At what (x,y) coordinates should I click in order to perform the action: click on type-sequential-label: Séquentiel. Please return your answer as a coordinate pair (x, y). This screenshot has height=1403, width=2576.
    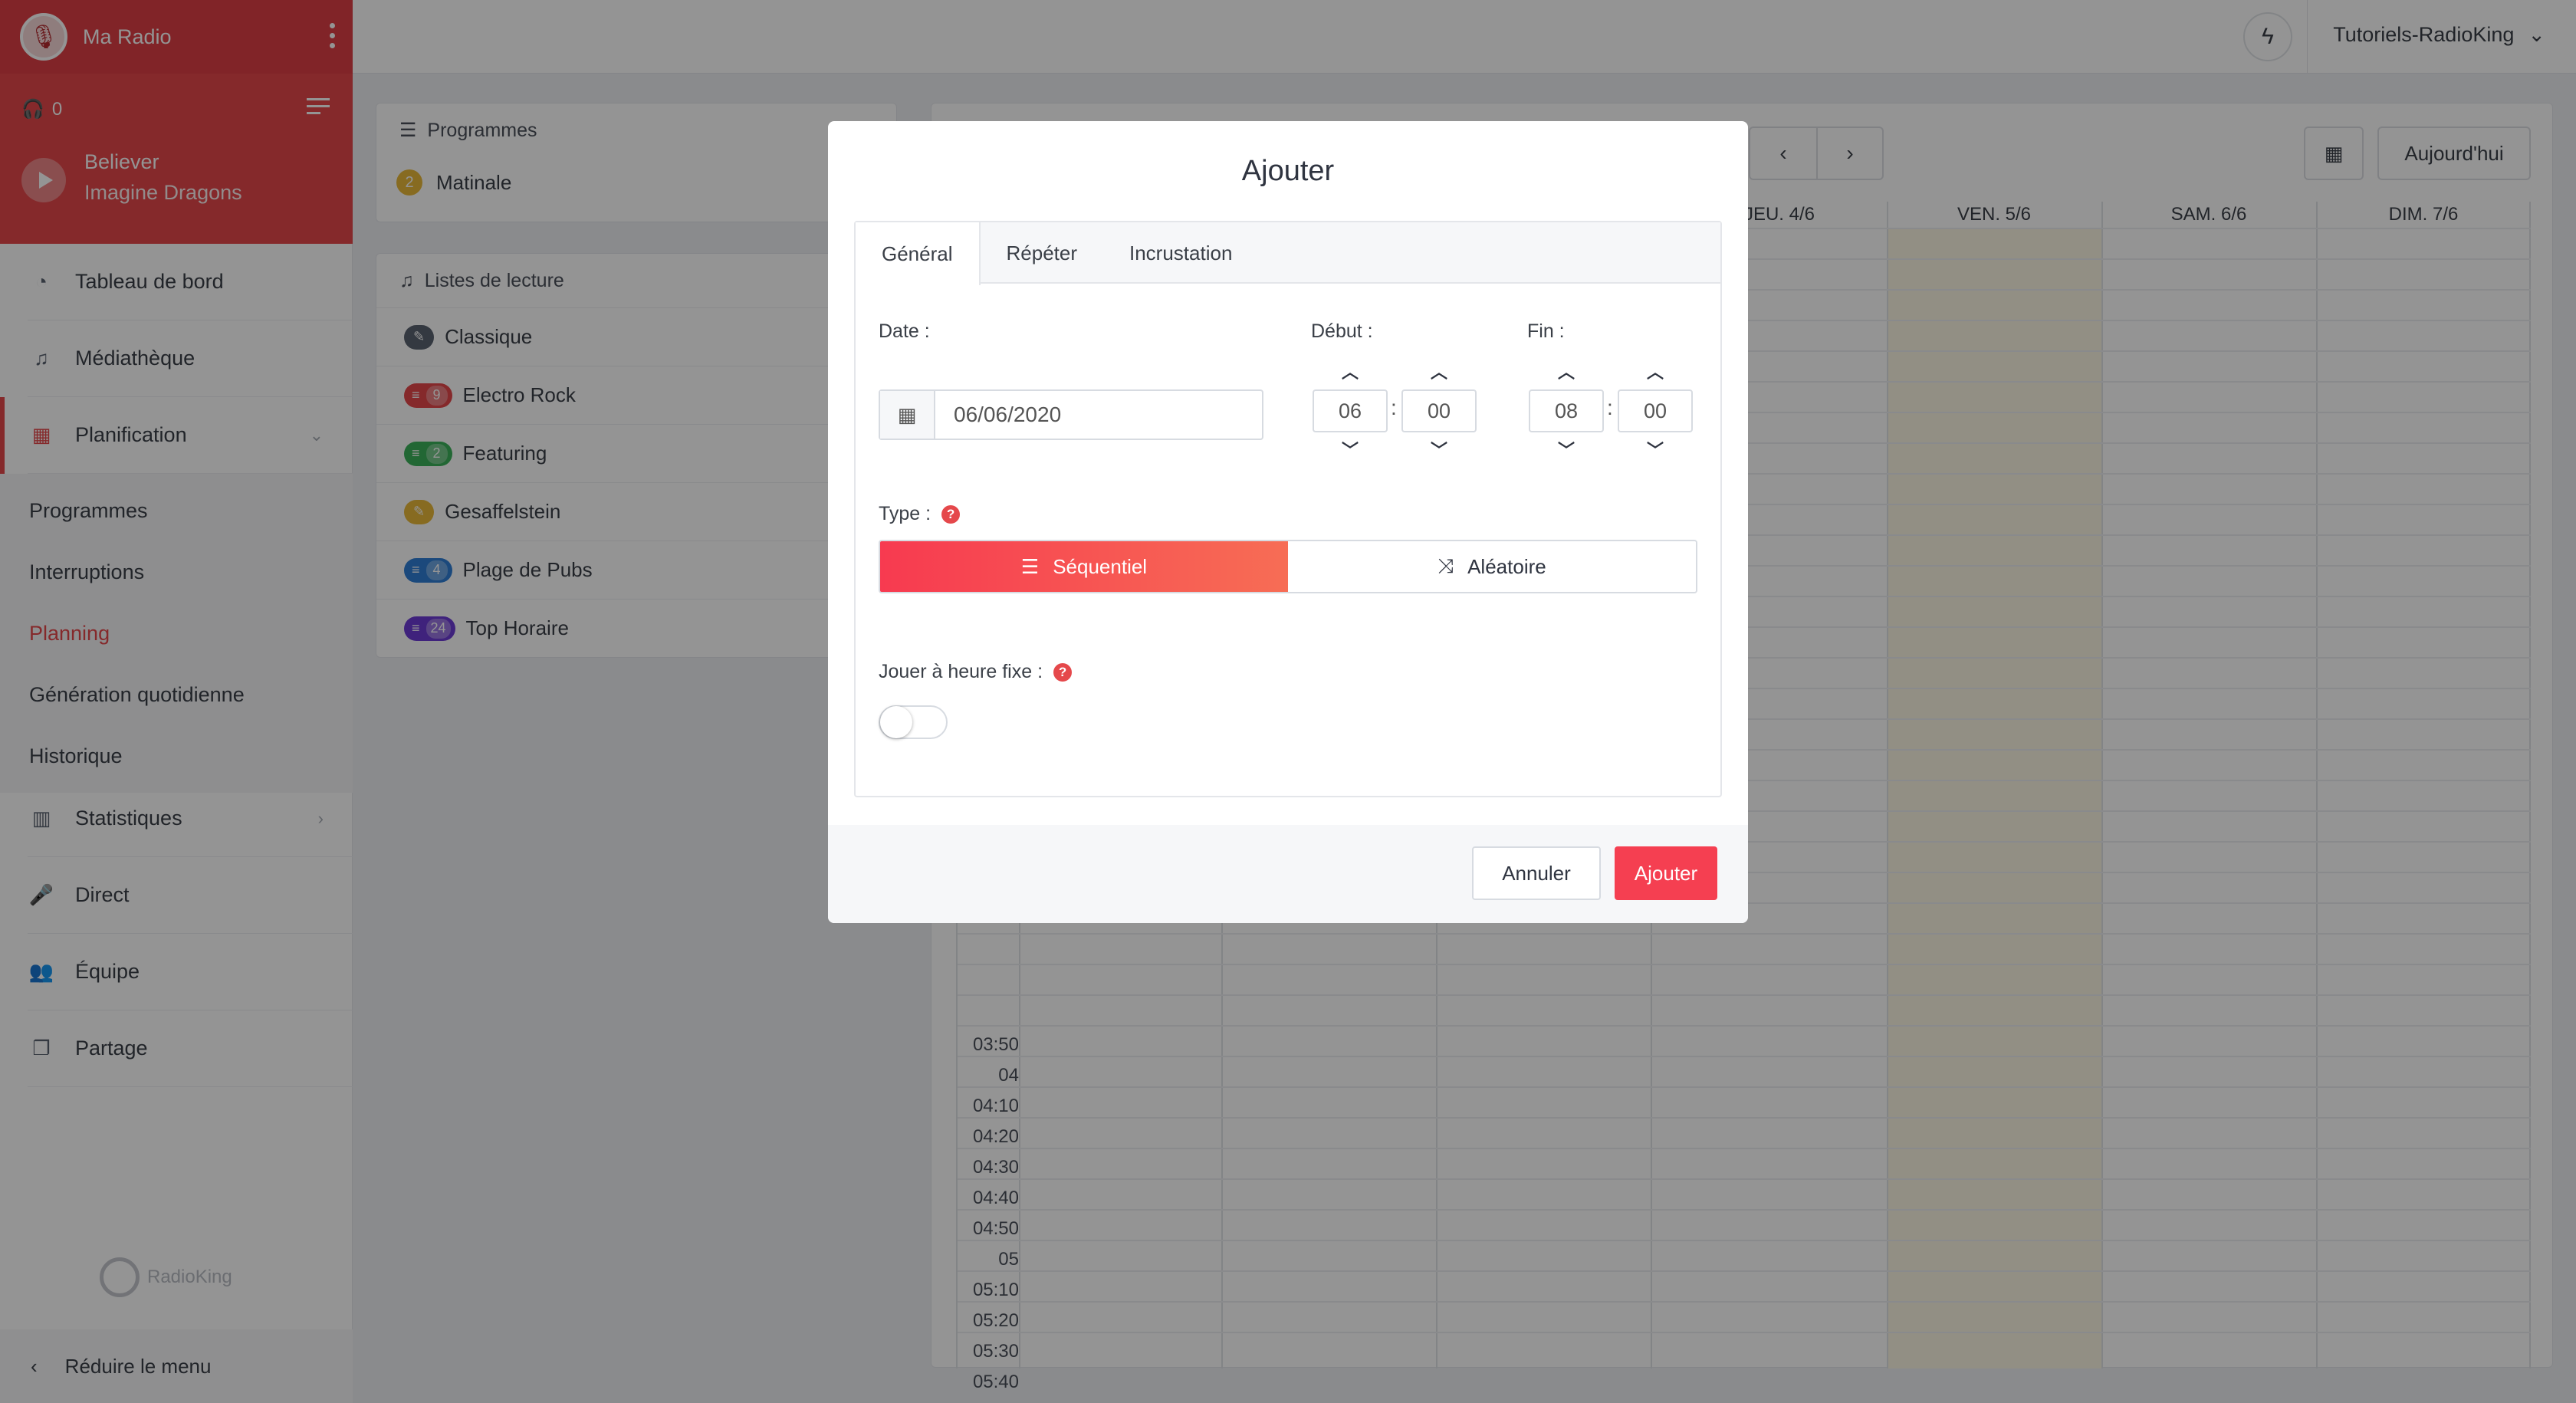
    Looking at the image, I should click on (1101, 566).